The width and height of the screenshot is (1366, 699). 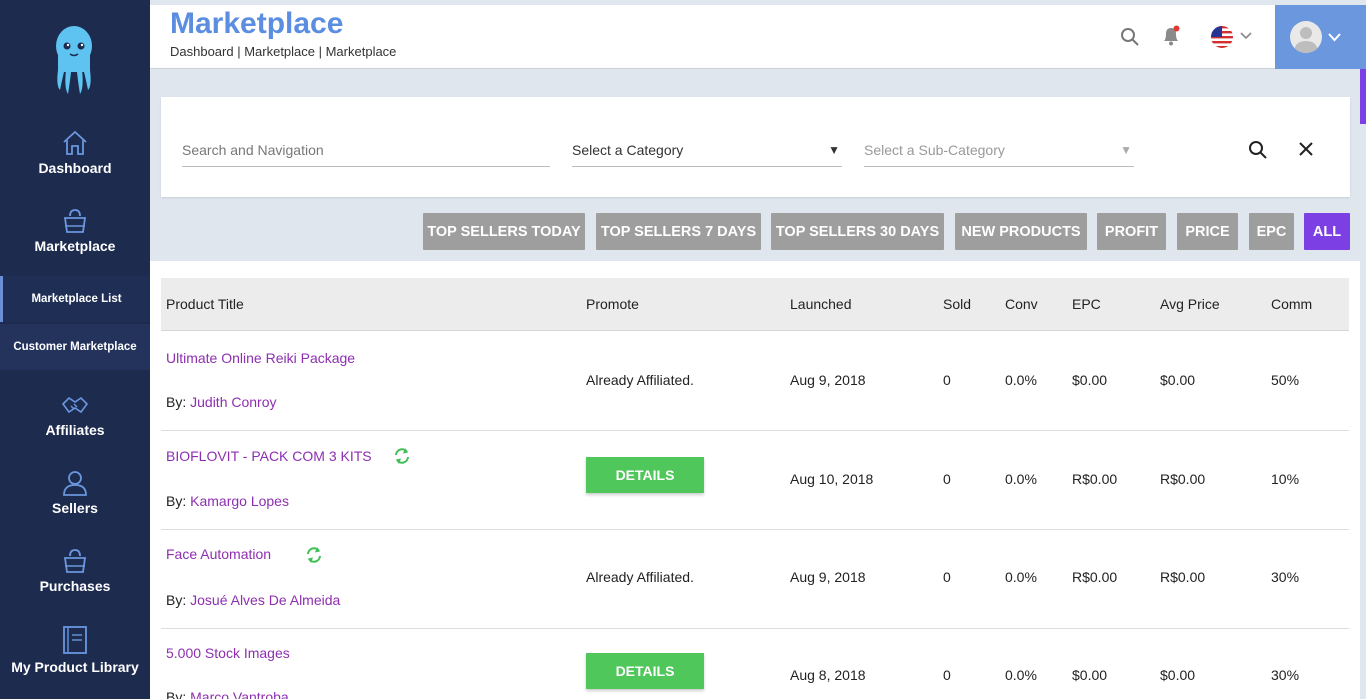 I want to click on column-header-avg-price: Avg Price, so click(x=1190, y=304).